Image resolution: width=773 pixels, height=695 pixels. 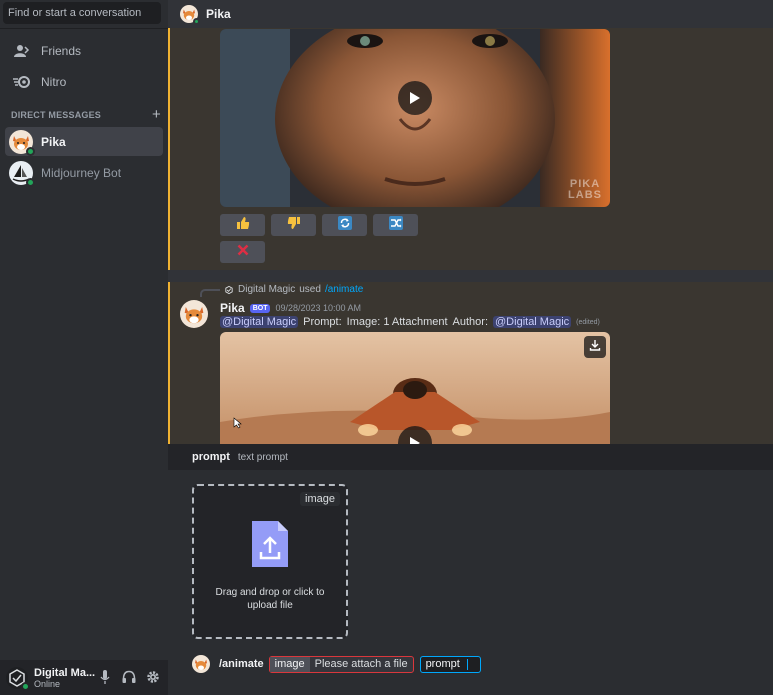 I want to click on mouse-cursor-icon, so click(x=237, y=423).